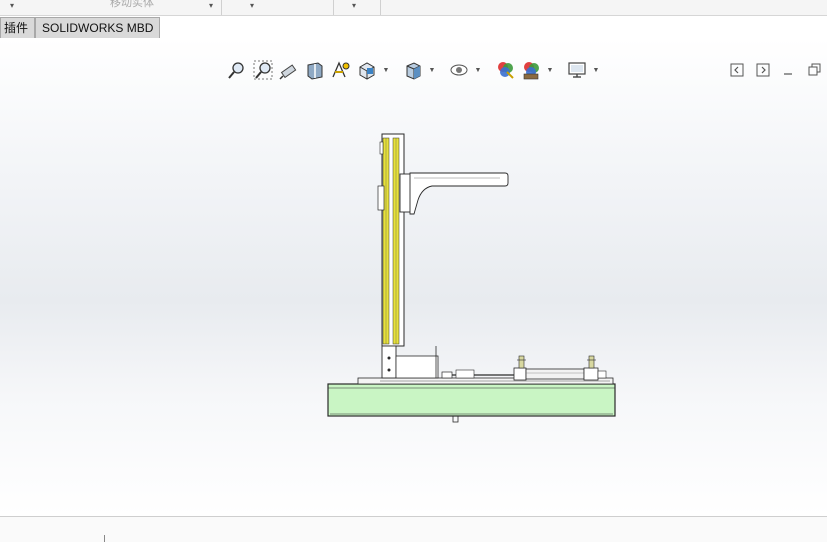 Image resolution: width=827 pixels, height=542 pixels. Describe the element at coordinates (550, 70) in the screenshot. I see `apply-scene-dropdown: ▼` at that location.